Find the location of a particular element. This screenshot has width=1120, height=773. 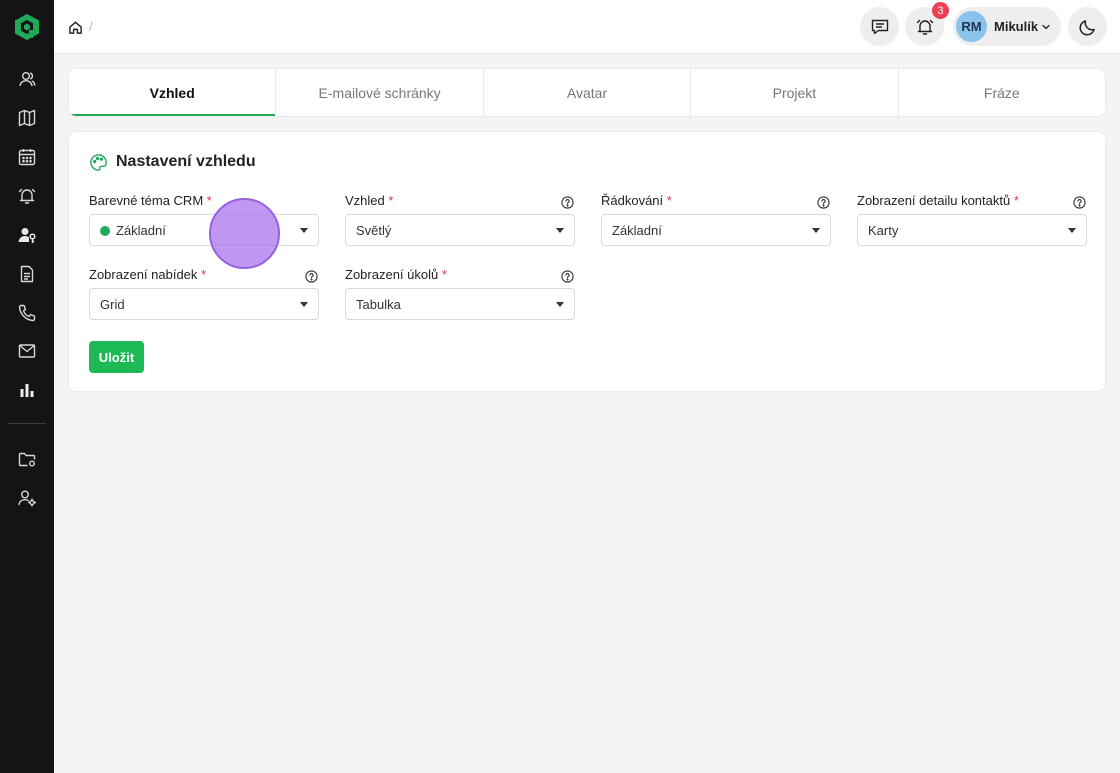

contact-detail-label: Zobrazení detailu kontaktů * is located at coordinates (938, 200).